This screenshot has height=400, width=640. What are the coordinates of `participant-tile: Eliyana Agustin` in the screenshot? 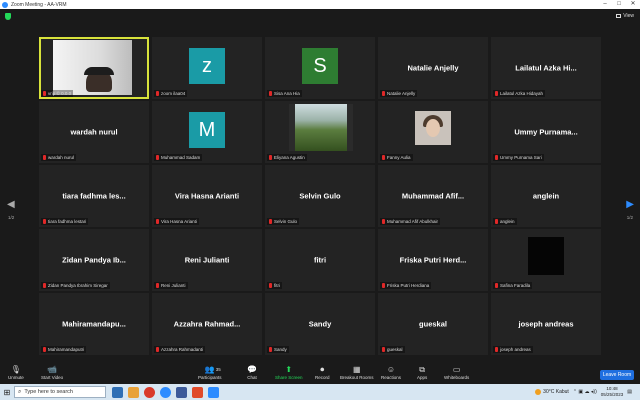 It's located at (320, 132).